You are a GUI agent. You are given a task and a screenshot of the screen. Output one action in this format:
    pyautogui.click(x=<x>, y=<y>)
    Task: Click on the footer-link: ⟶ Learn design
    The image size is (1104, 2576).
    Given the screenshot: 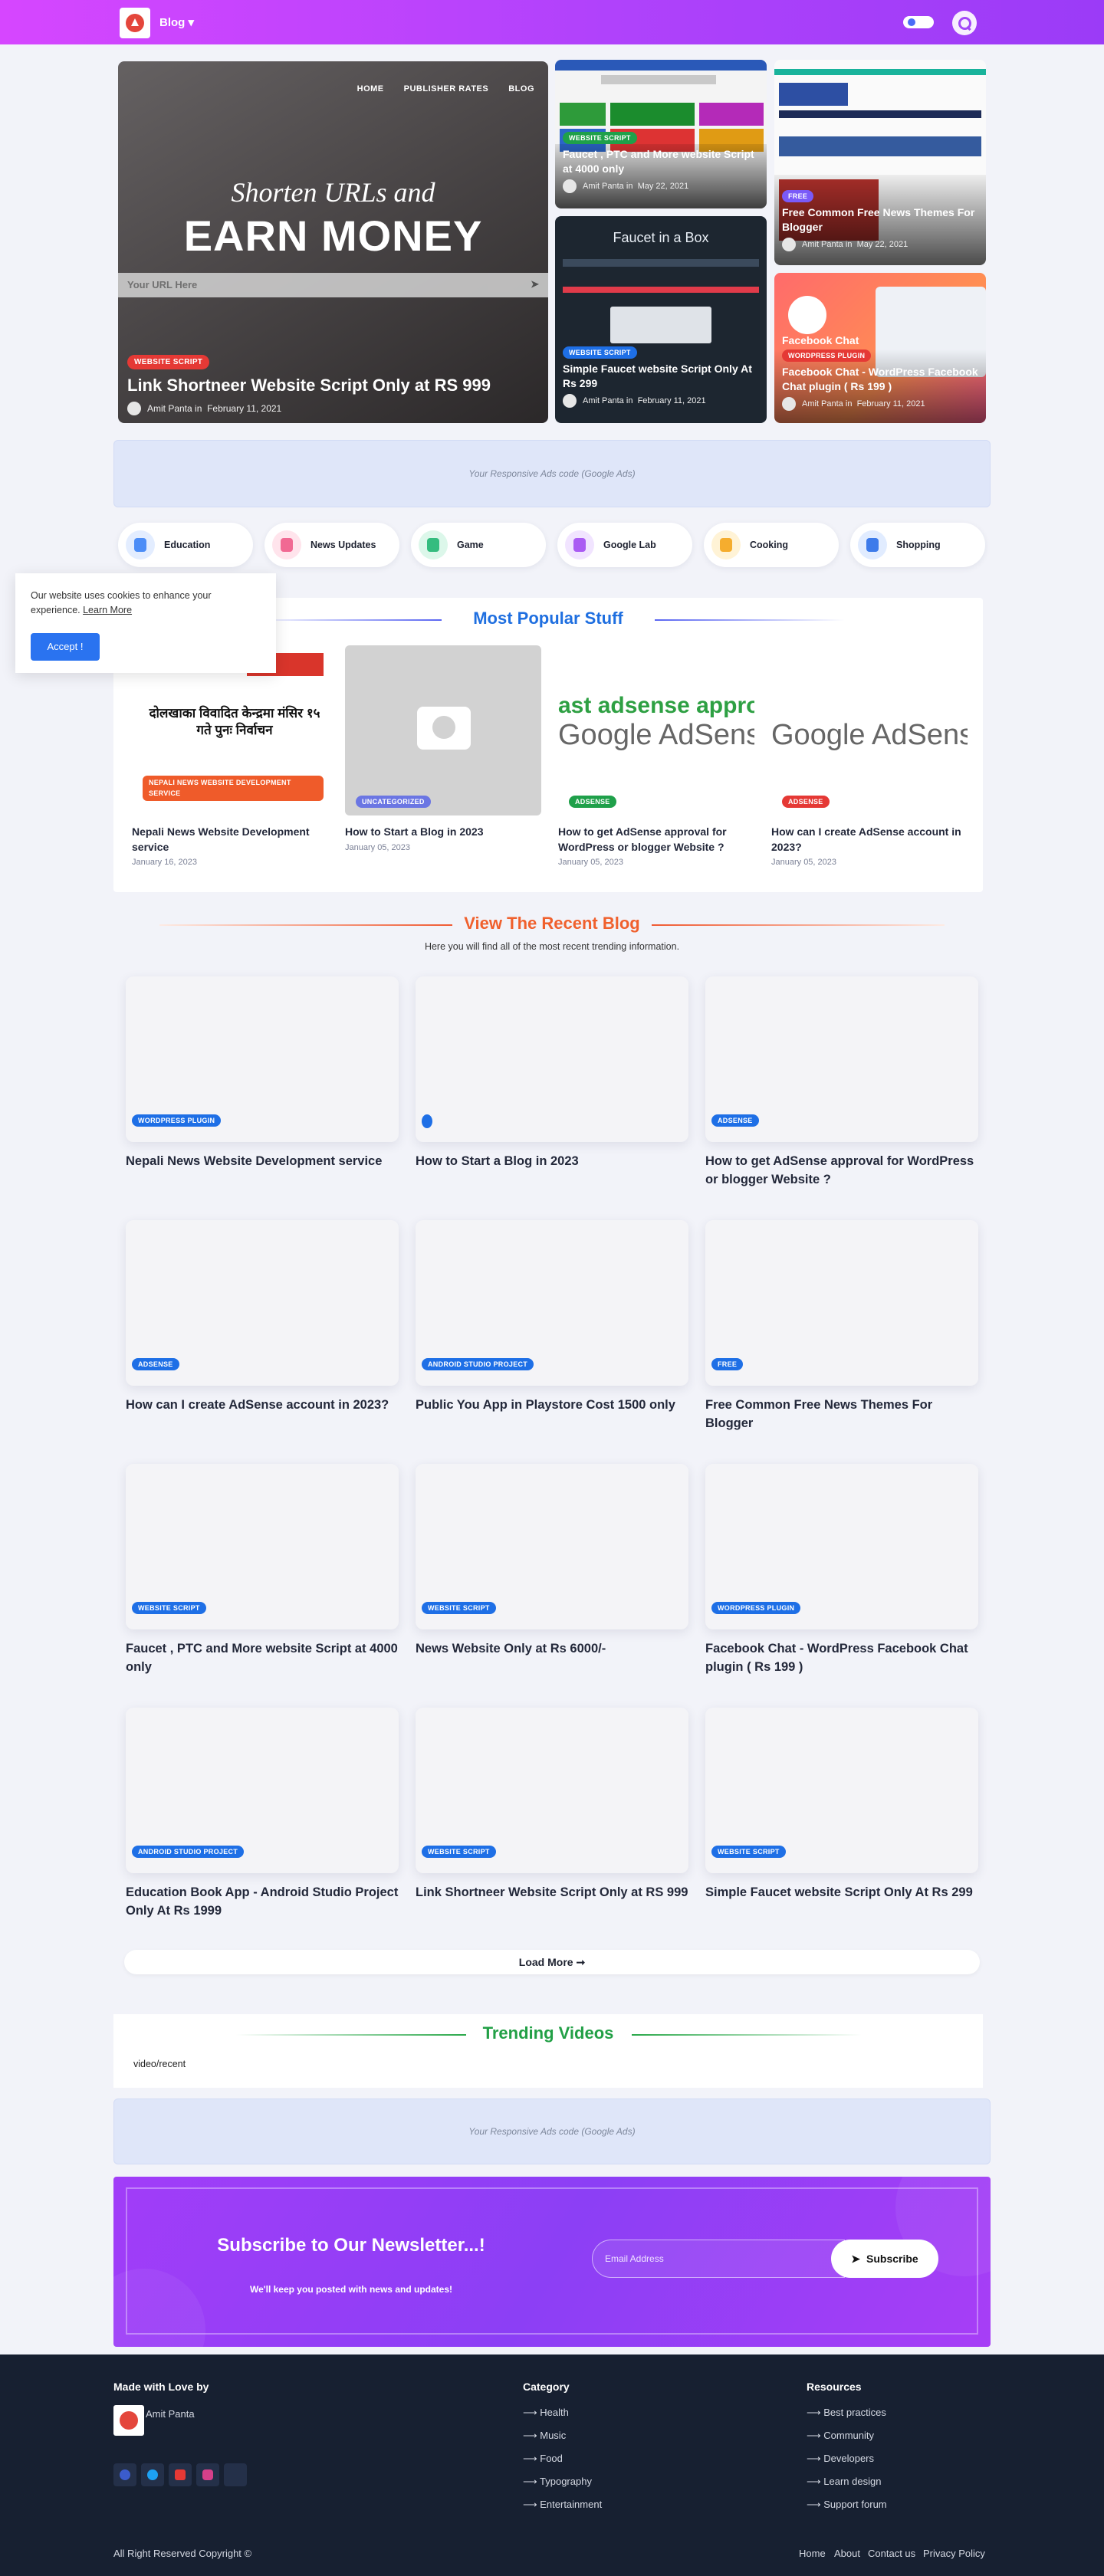 What is the action you would take?
    pyautogui.click(x=844, y=2482)
    